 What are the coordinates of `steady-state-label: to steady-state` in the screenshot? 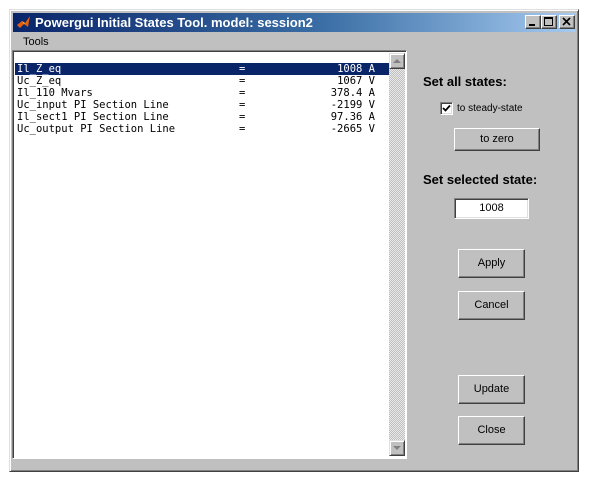 It's located at (490, 108).